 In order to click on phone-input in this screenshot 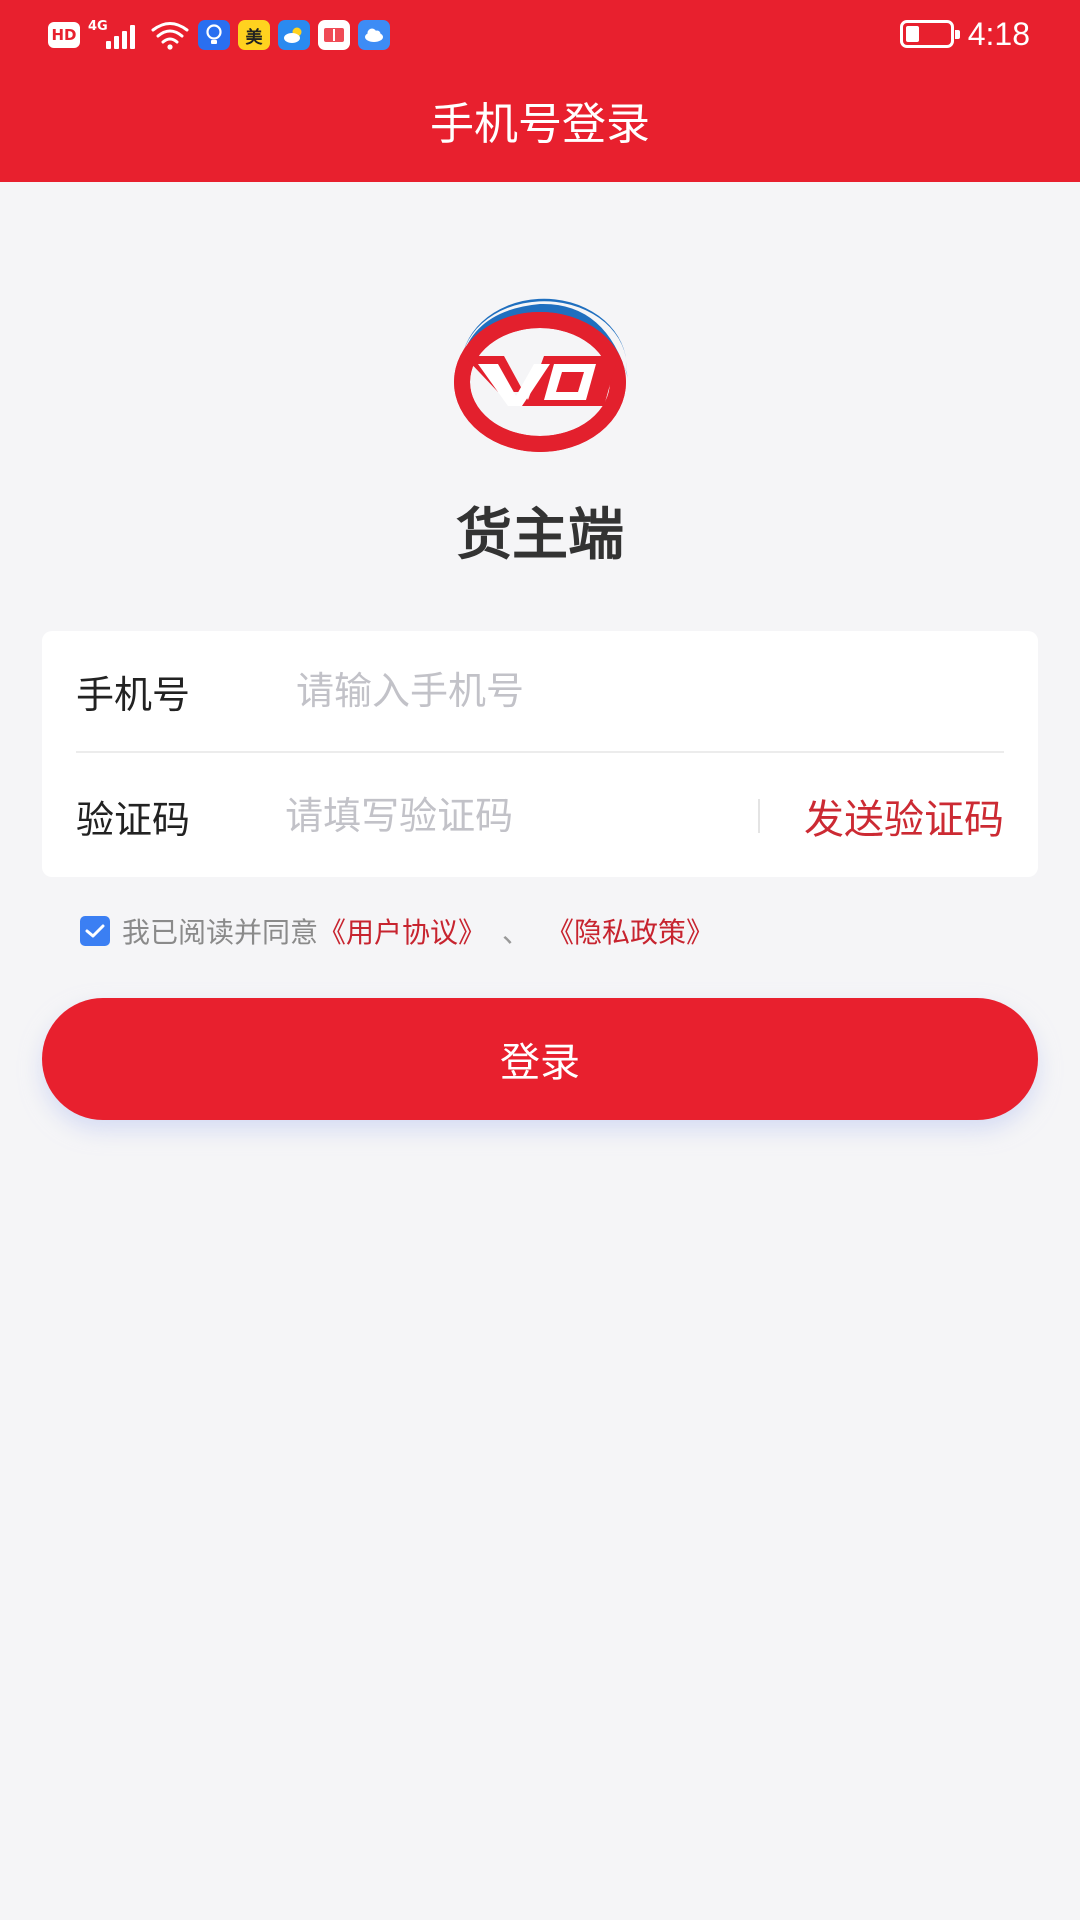, I will do `click(650, 691)`.